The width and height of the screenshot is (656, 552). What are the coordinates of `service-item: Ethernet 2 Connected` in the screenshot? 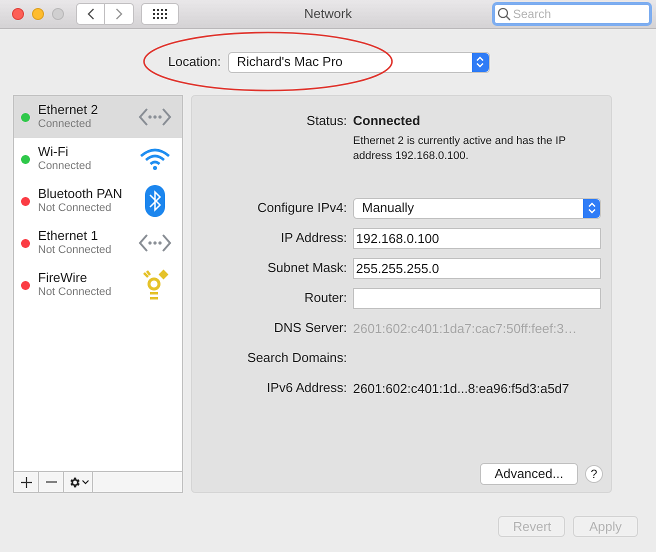 It's located at (98, 117).